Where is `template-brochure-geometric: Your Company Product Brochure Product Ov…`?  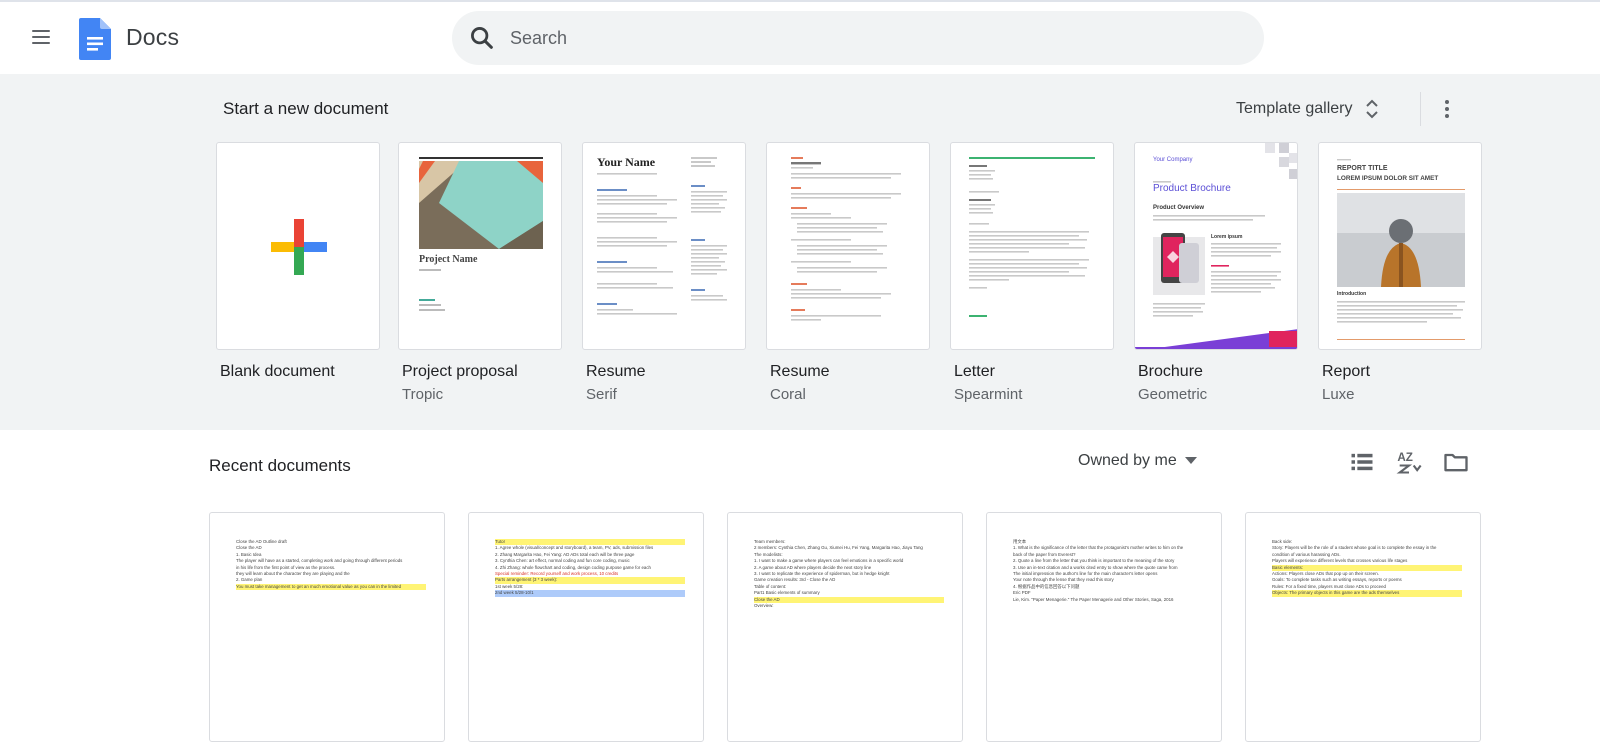
template-brochure-geometric: Your Company Product Brochure Product Ov… is located at coordinates (1216, 272).